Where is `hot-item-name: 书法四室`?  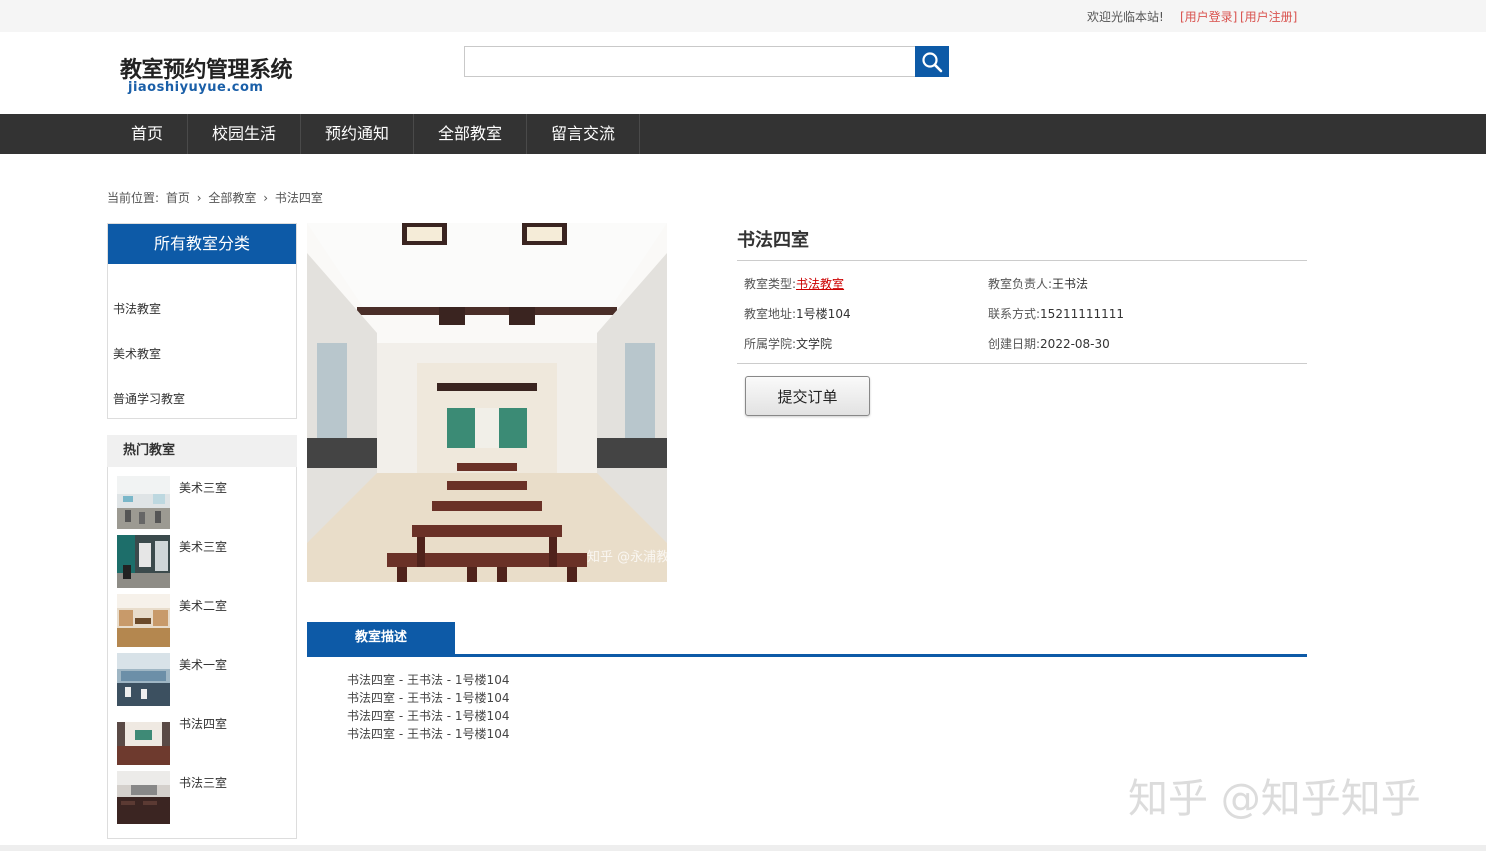
hot-item-name: 书法四室 is located at coordinates (203, 724).